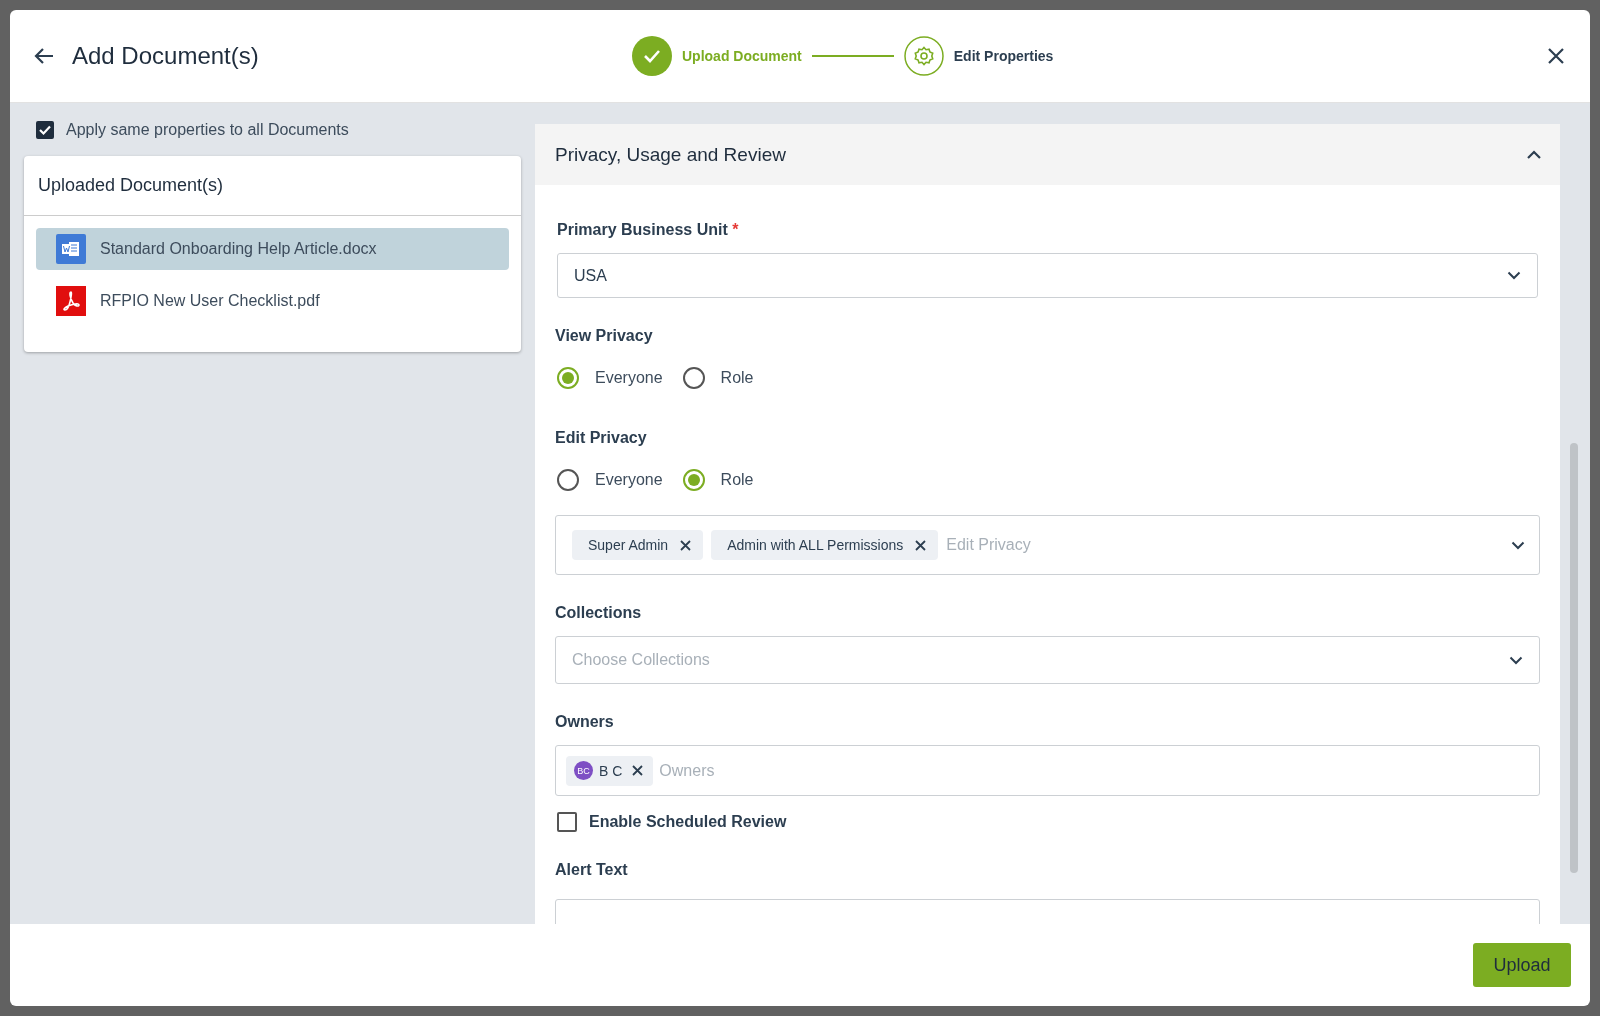 The height and width of the screenshot is (1016, 1600). What do you see at coordinates (598, 613) in the screenshot?
I see `field-label: Collections` at bounding box center [598, 613].